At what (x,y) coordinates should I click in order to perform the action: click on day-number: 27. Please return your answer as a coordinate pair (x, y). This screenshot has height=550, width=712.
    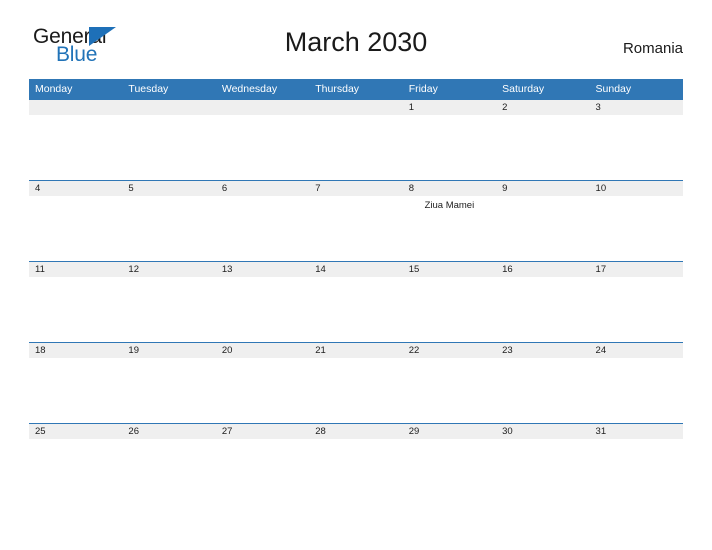
    Looking at the image, I should click on (262, 431).